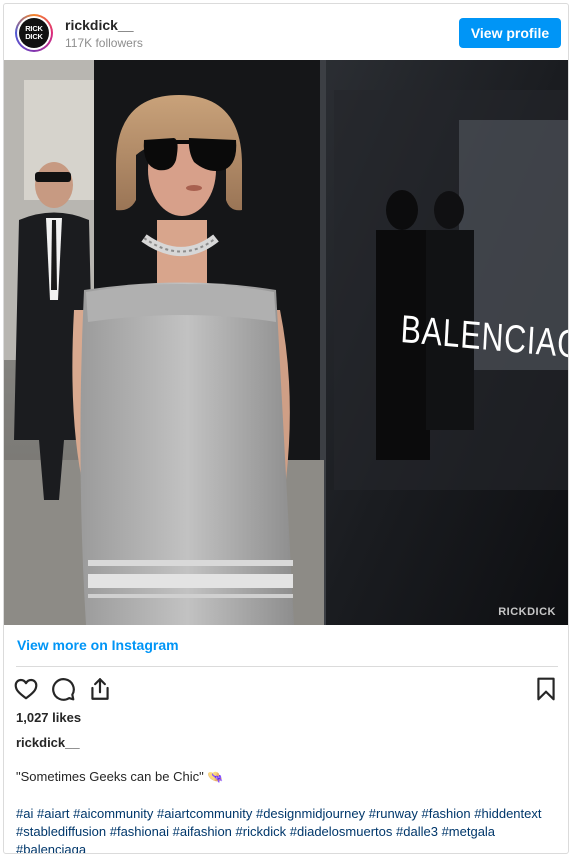  Describe the element at coordinates (507, 813) in the screenshot. I see `hashtag-link: #hiddentext` at that location.